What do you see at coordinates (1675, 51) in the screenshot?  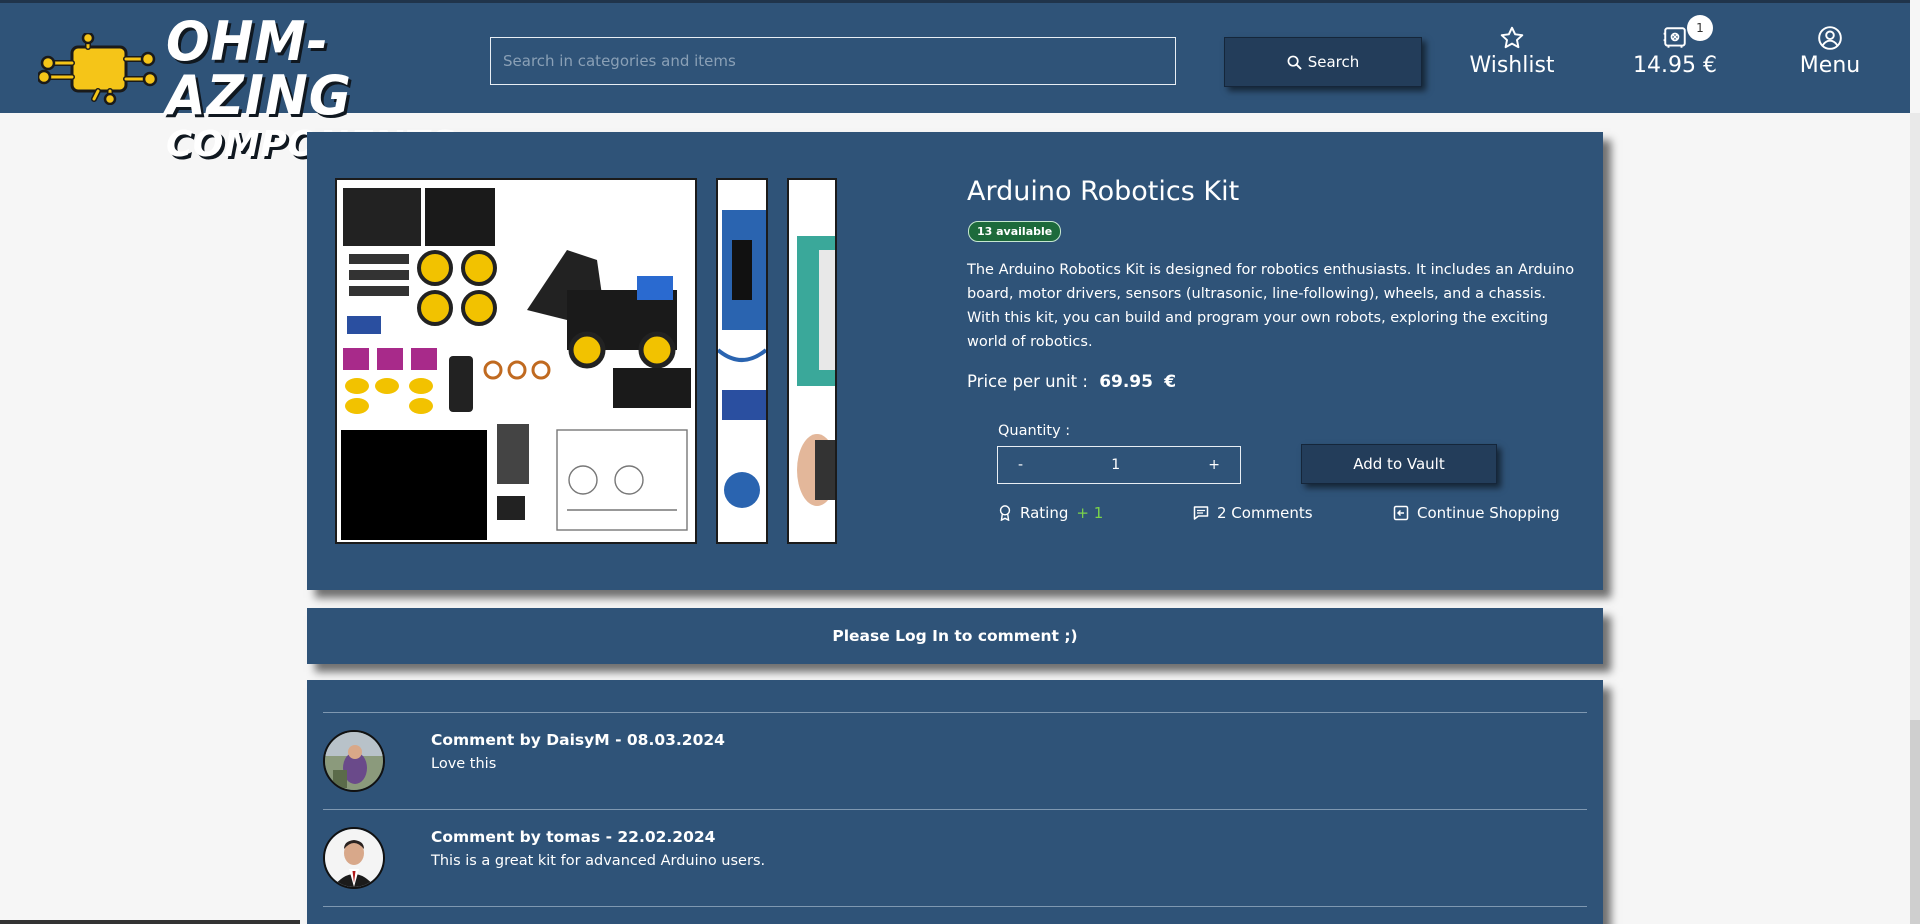 I see `cart-link: 14.95 €` at bounding box center [1675, 51].